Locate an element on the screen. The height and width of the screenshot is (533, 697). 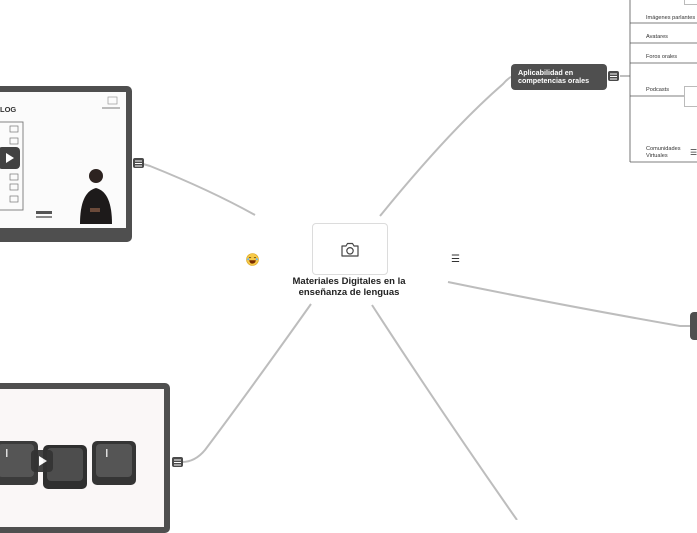
subtopic-box-podcasts is located at coordinates (690, 96).